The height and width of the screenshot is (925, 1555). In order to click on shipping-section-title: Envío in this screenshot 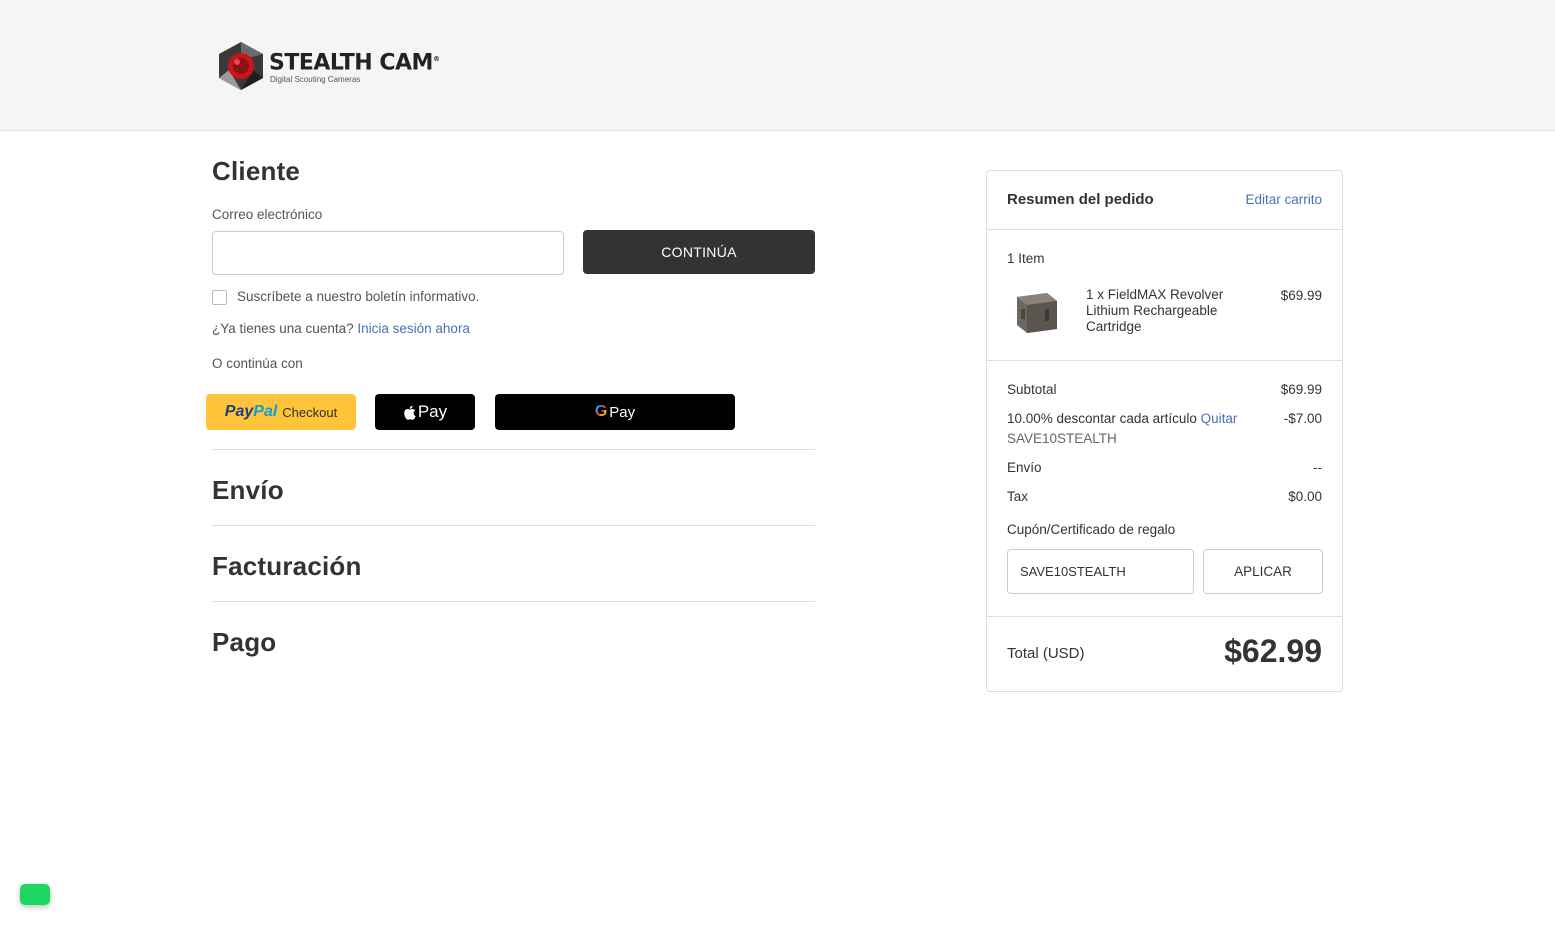, I will do `click(248, 490)`.